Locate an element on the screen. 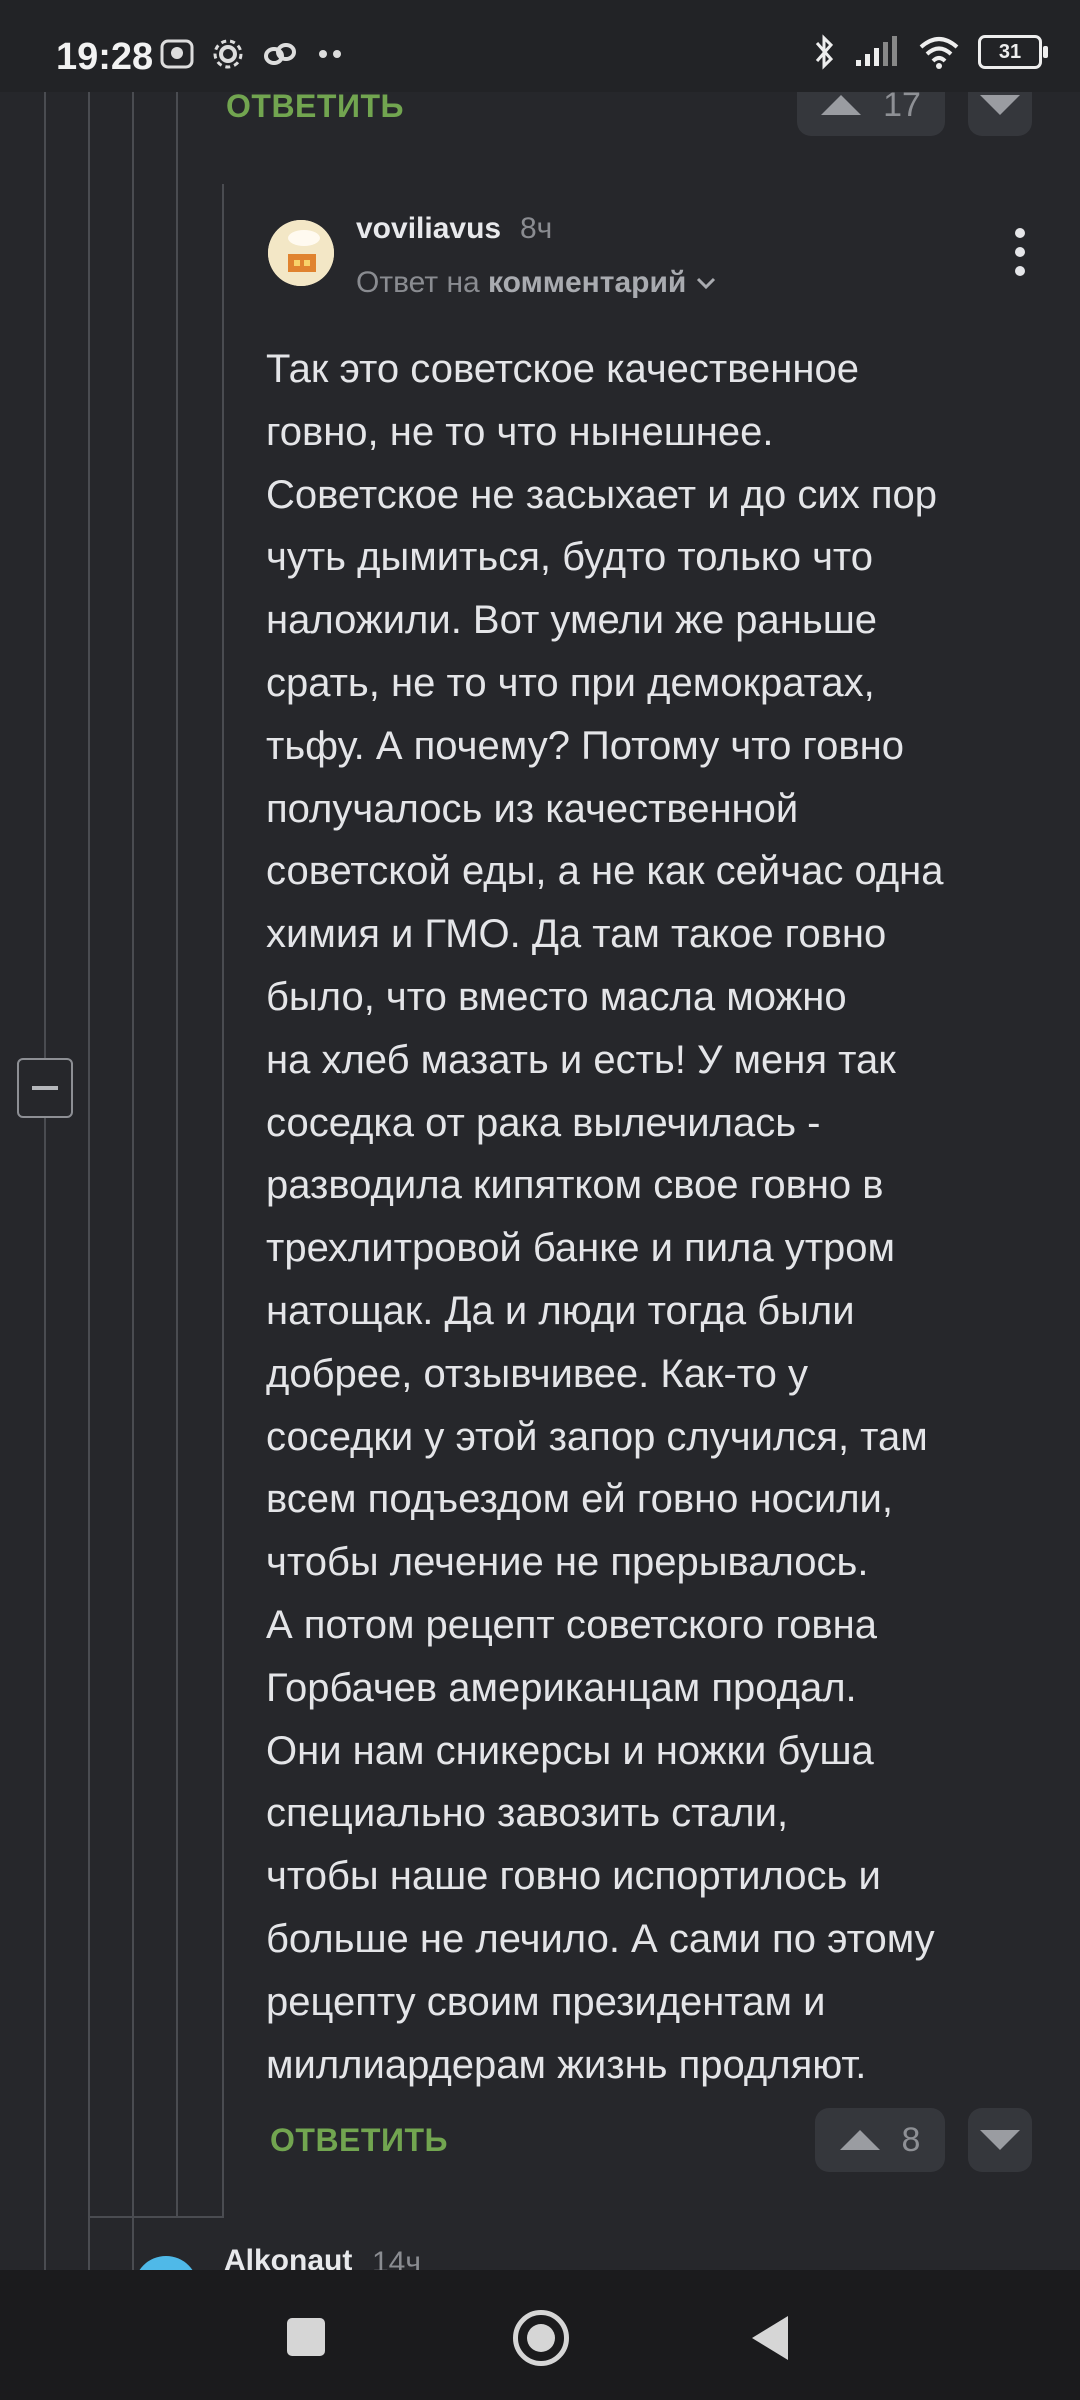 This screenshot has width=1080, height=2400. collapse-thread-button is located at coordinates (45, 1088).